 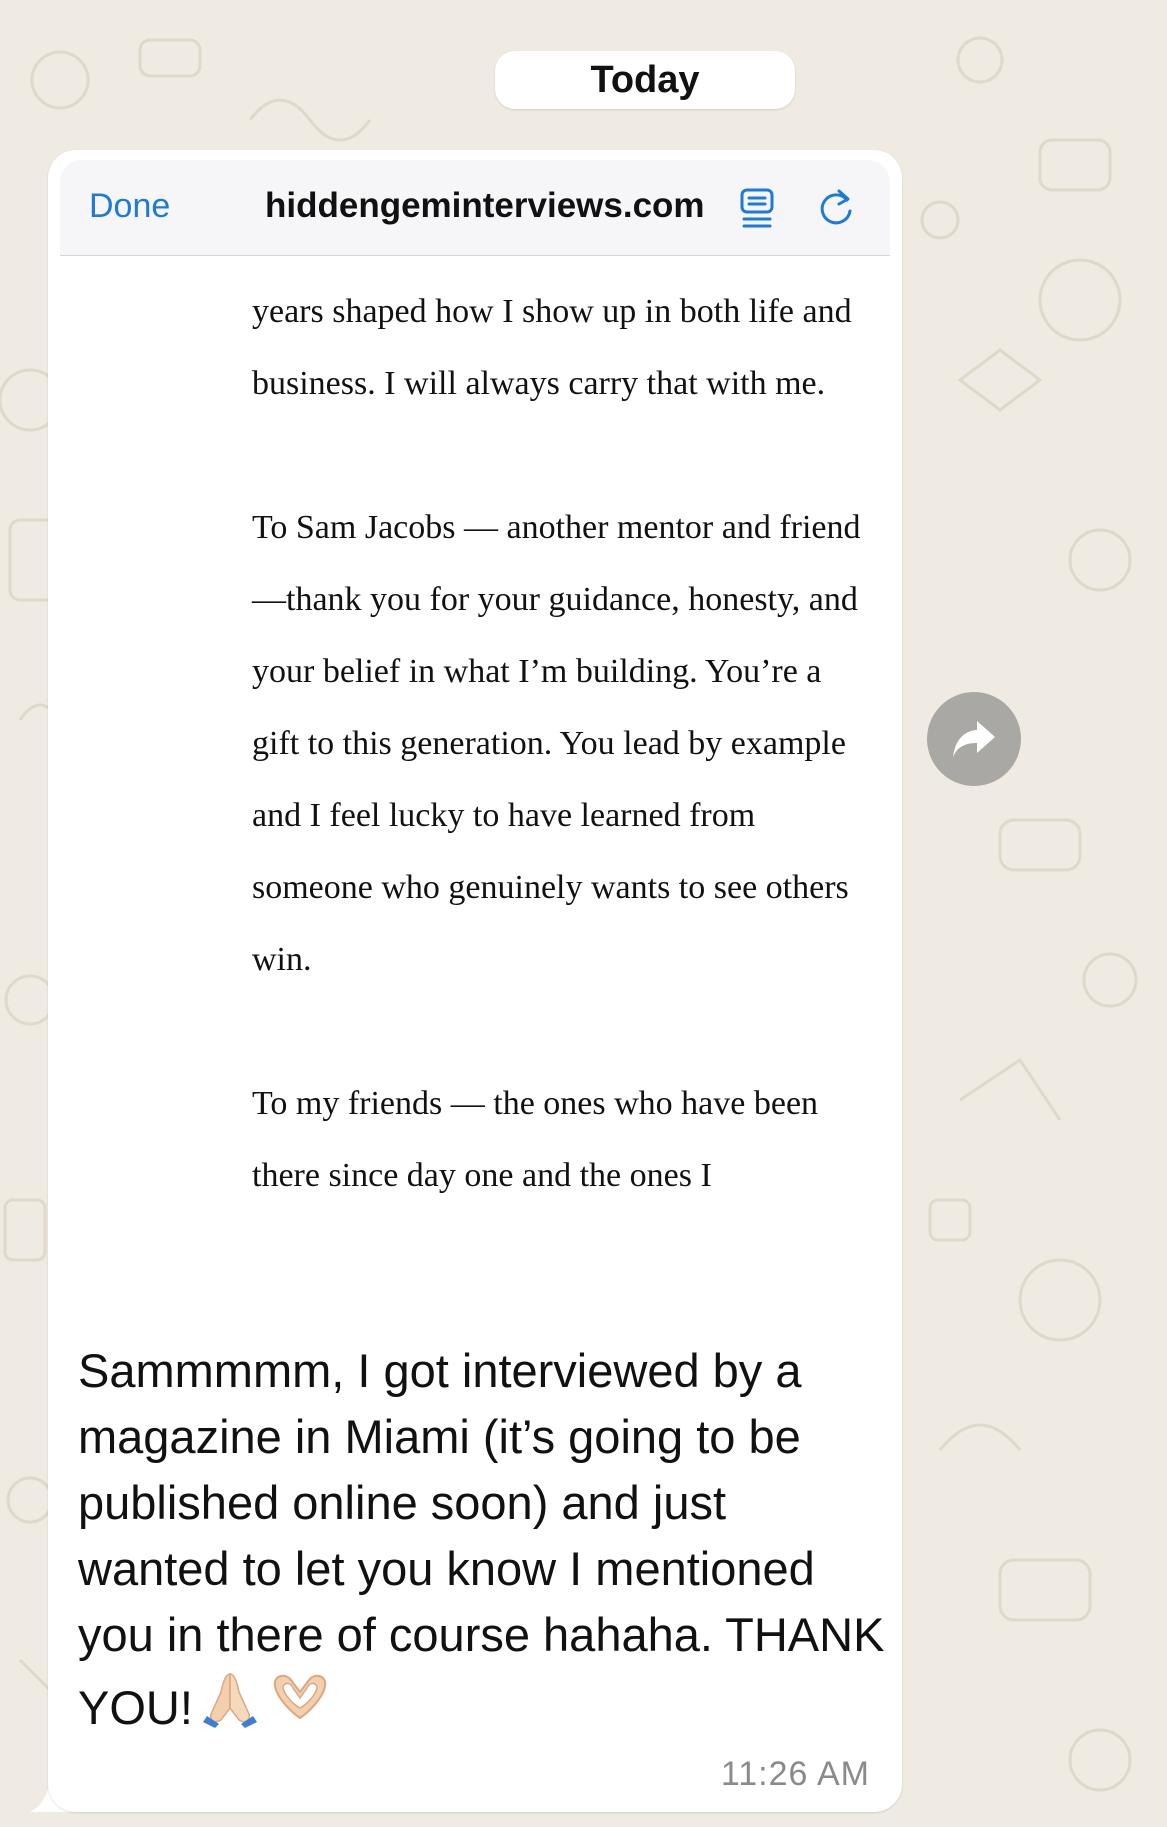 What do you see at coordinates (129, 206) in the screenshot?
I see `done-button: Done` at bounding box center [129, 206].